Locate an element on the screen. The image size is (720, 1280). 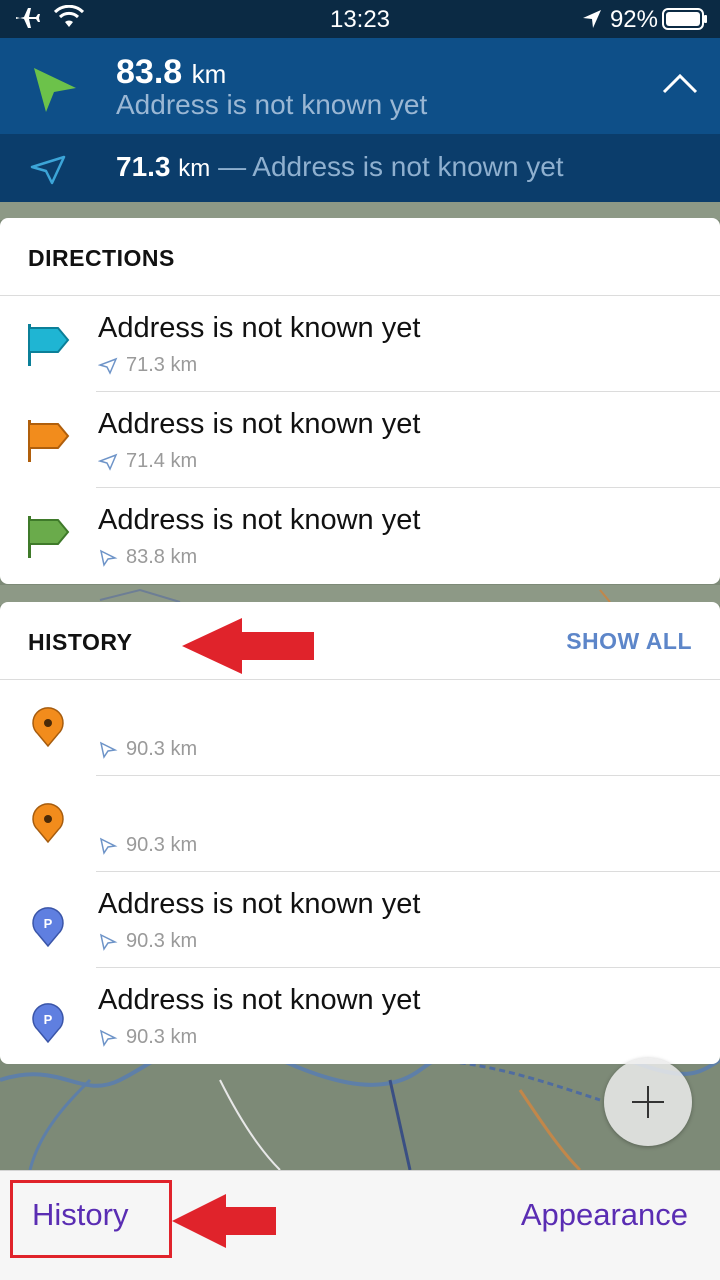
secondary-address: Address is not known yet is located at coordinates (408, 166).